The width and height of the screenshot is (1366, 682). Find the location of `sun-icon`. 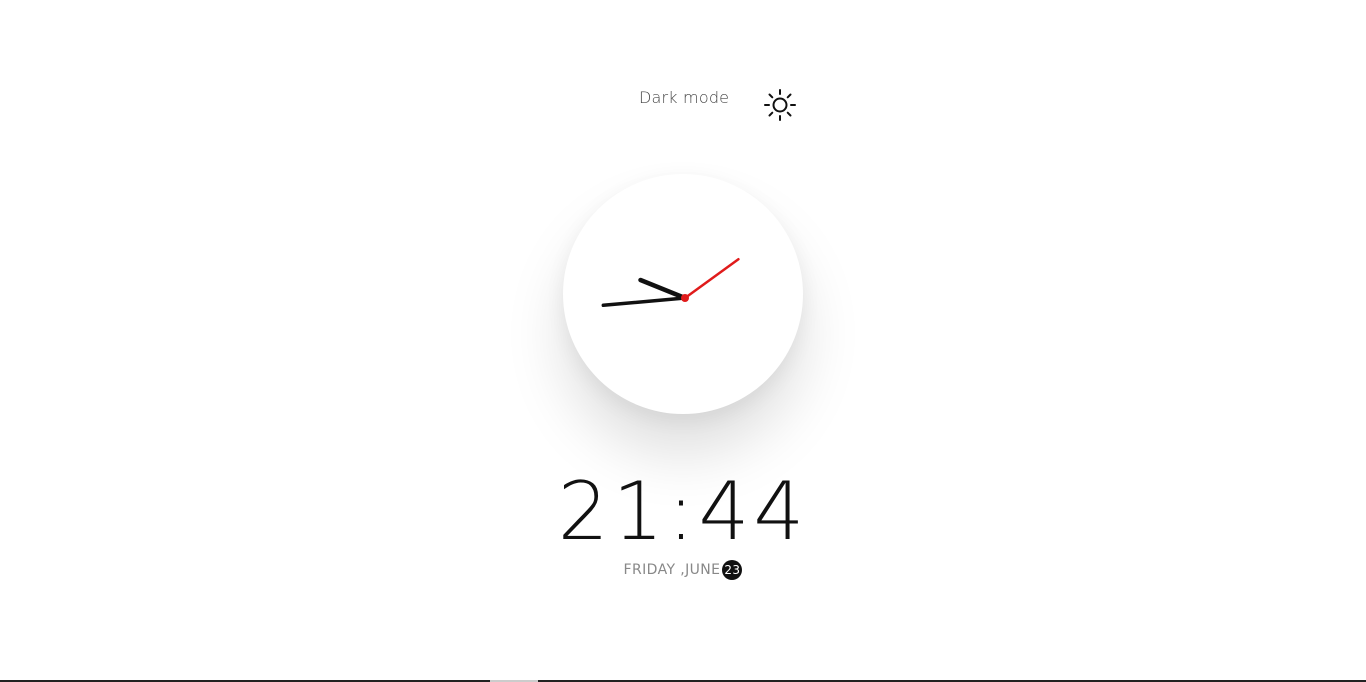

sun-icon is located at coordinates (780, 105).